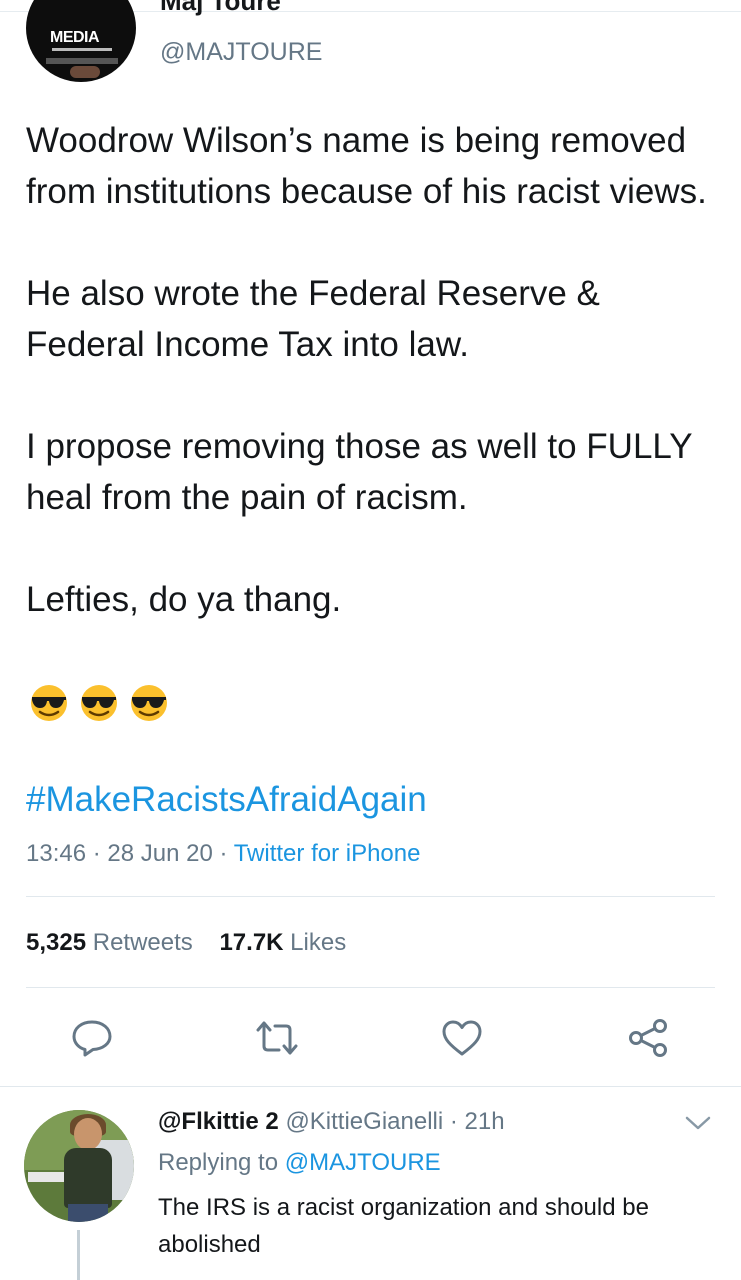 The width and height of the screenshot is (741, 1280). I want to click on chevron-down-icon, so click(698, 1123).